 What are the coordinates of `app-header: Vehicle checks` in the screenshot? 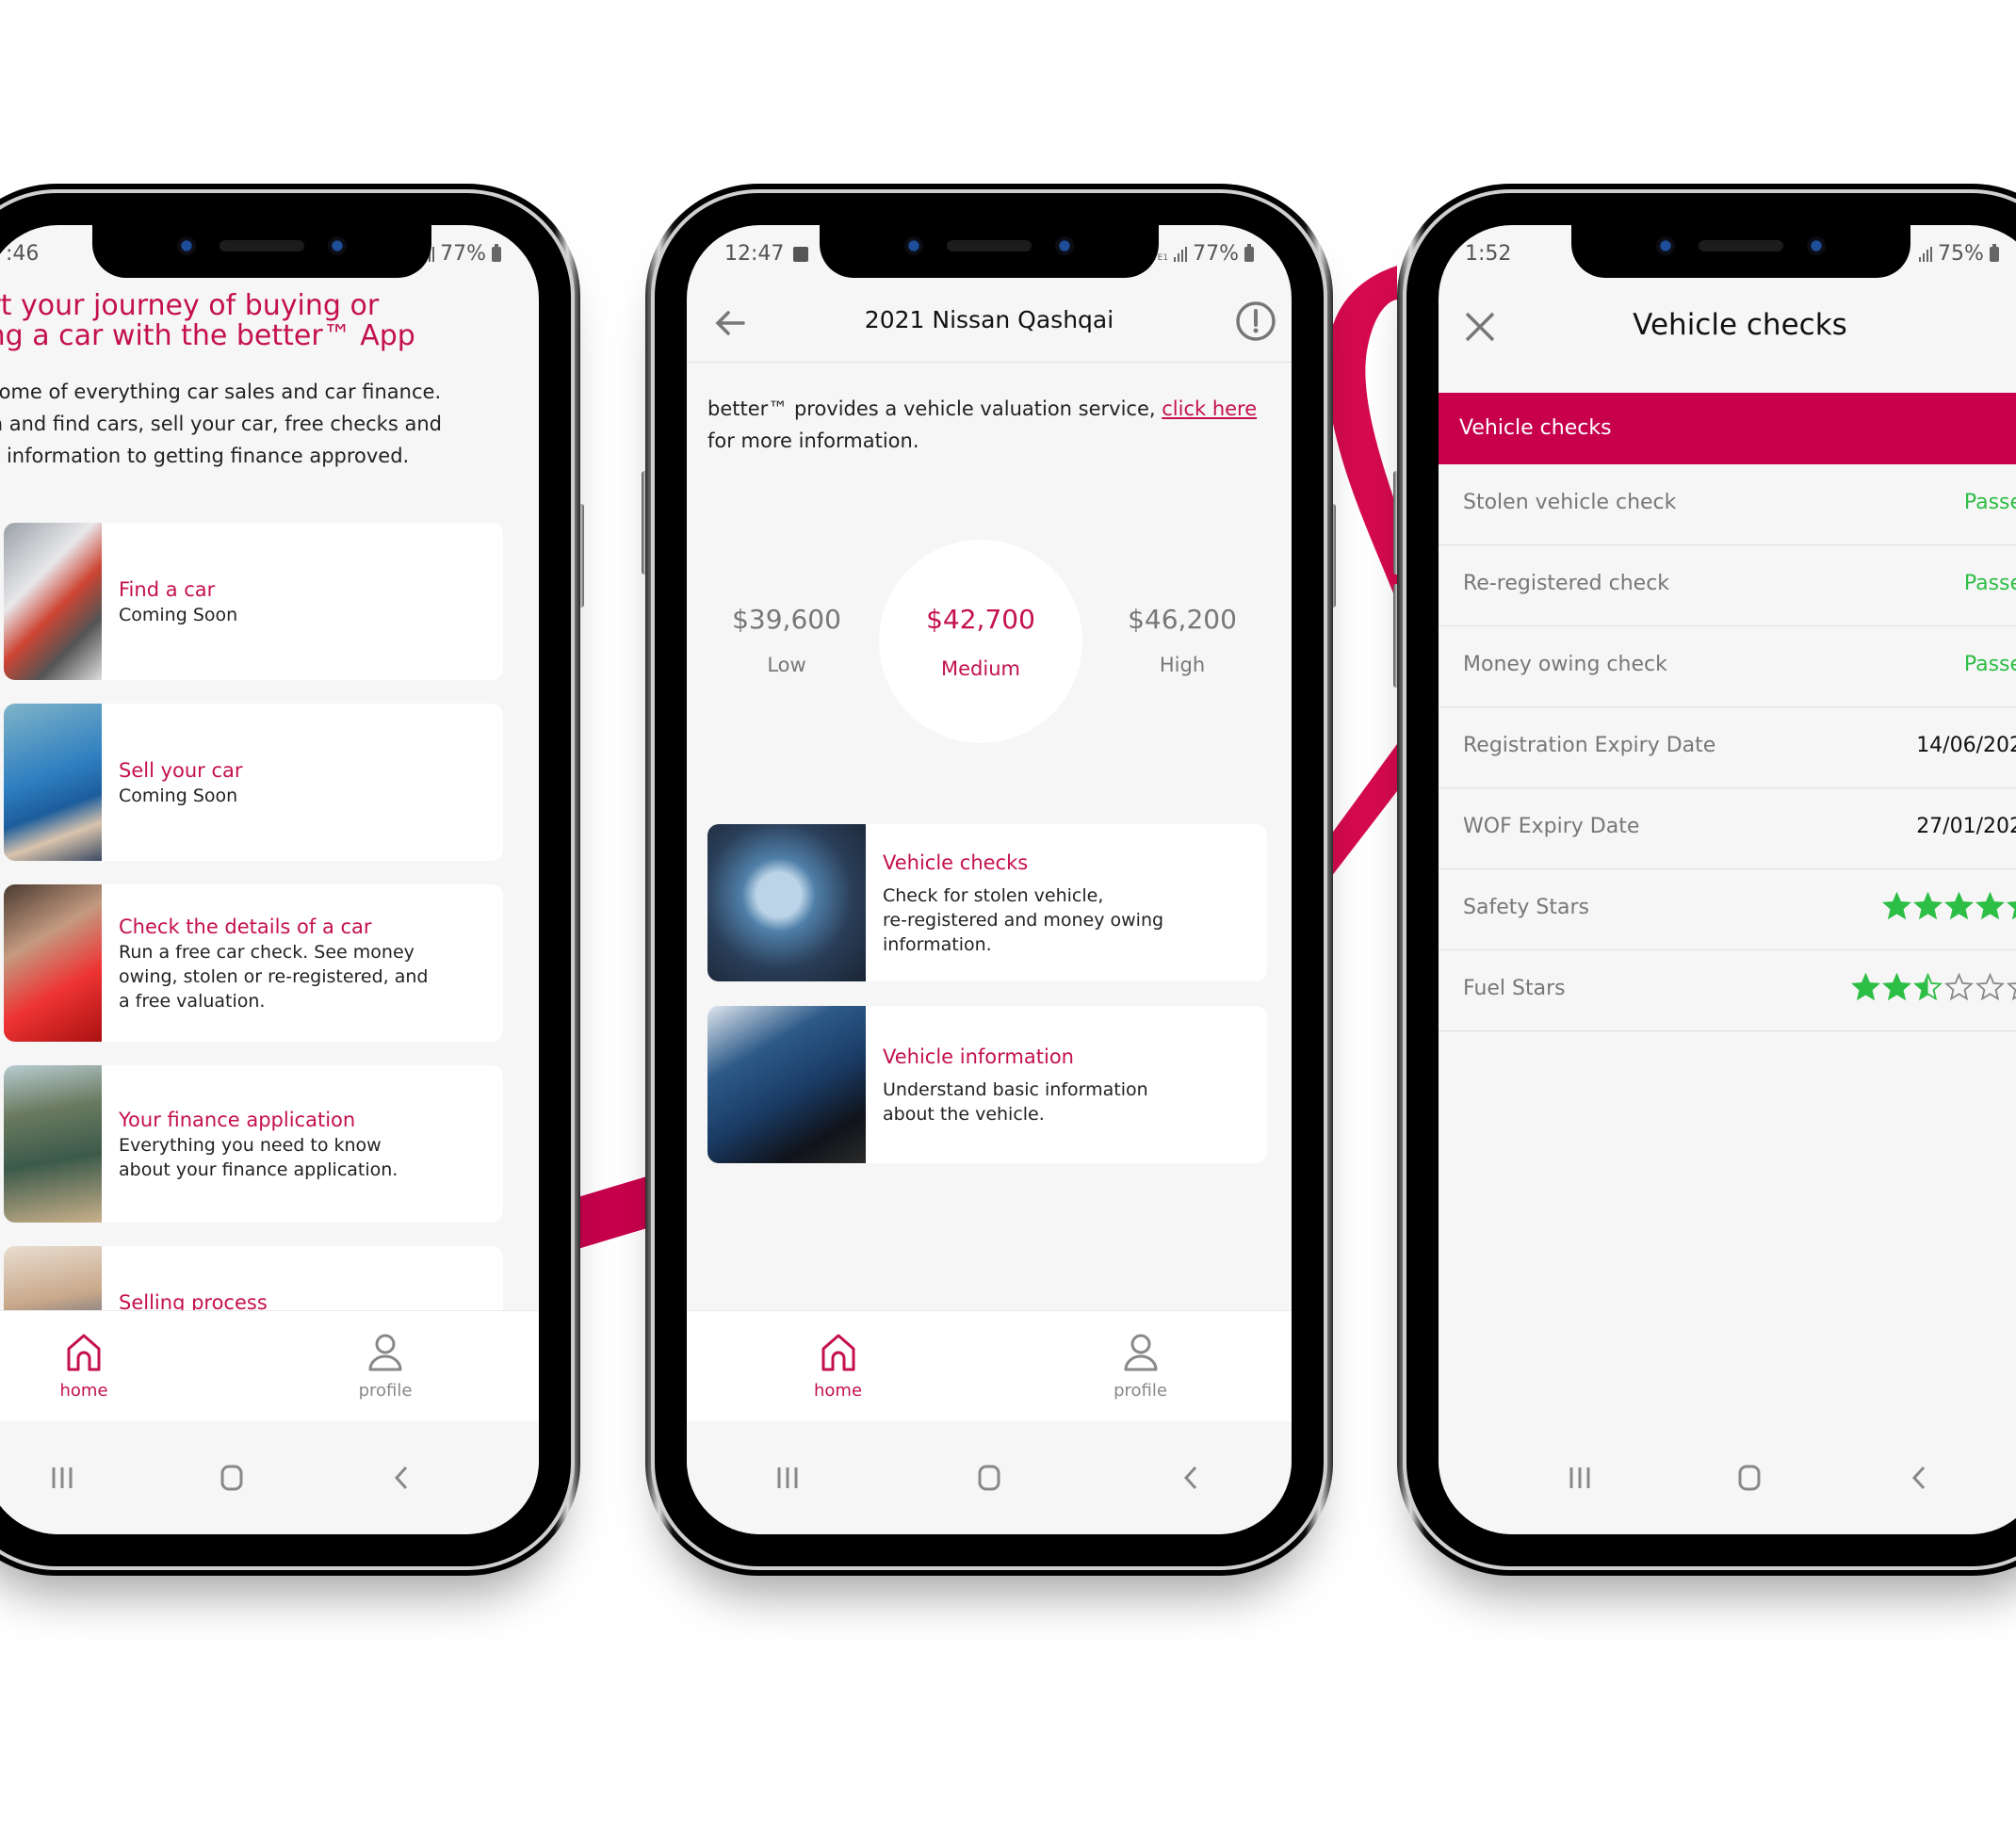 It's located at (1727, 331).